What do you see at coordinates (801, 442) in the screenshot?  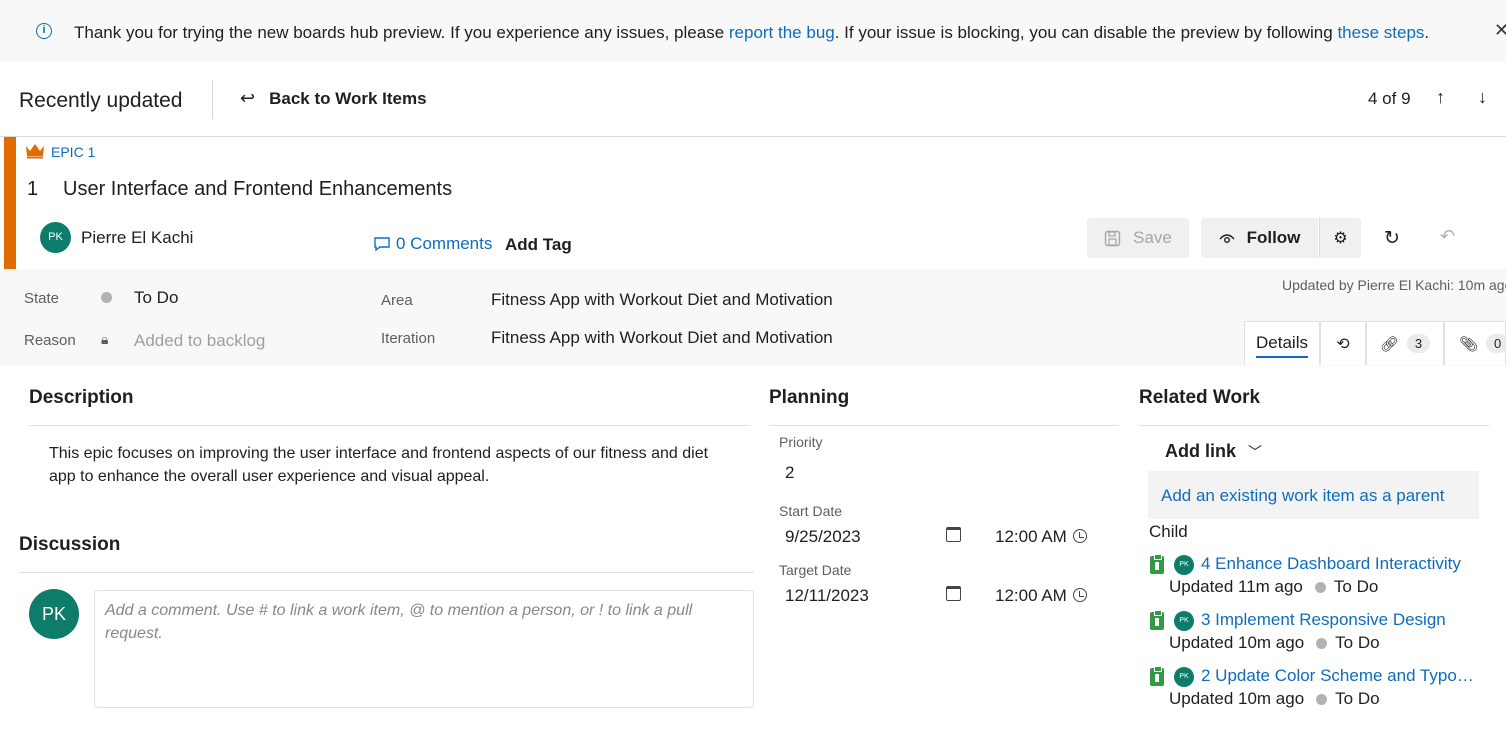 I see `priority-label: Priority` at bounding box center [801, 442].